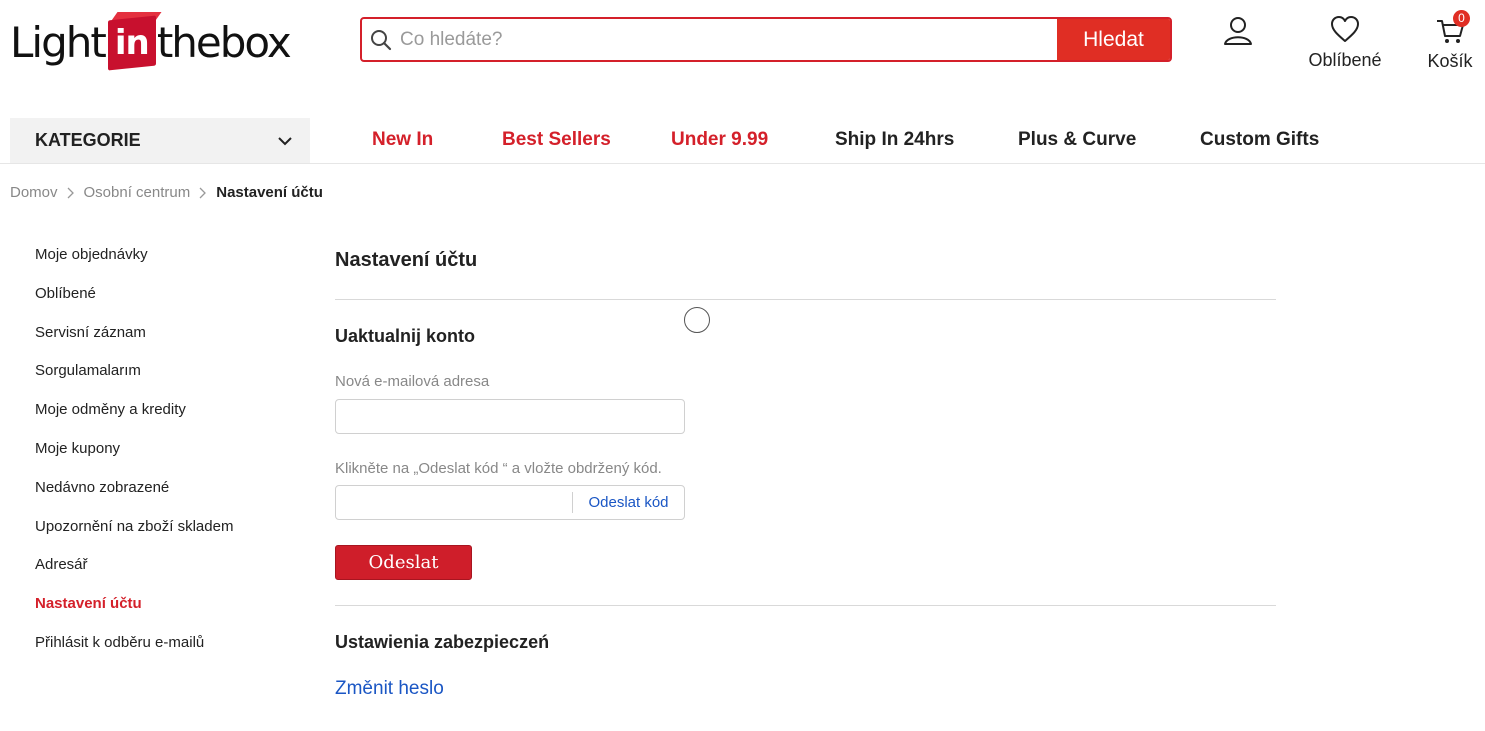 This screenshot has height=731, width=1485. Describe the element at coordinates (628, 502) in the screenshot. I see `send-code-button: Odeslat kód` at that location.